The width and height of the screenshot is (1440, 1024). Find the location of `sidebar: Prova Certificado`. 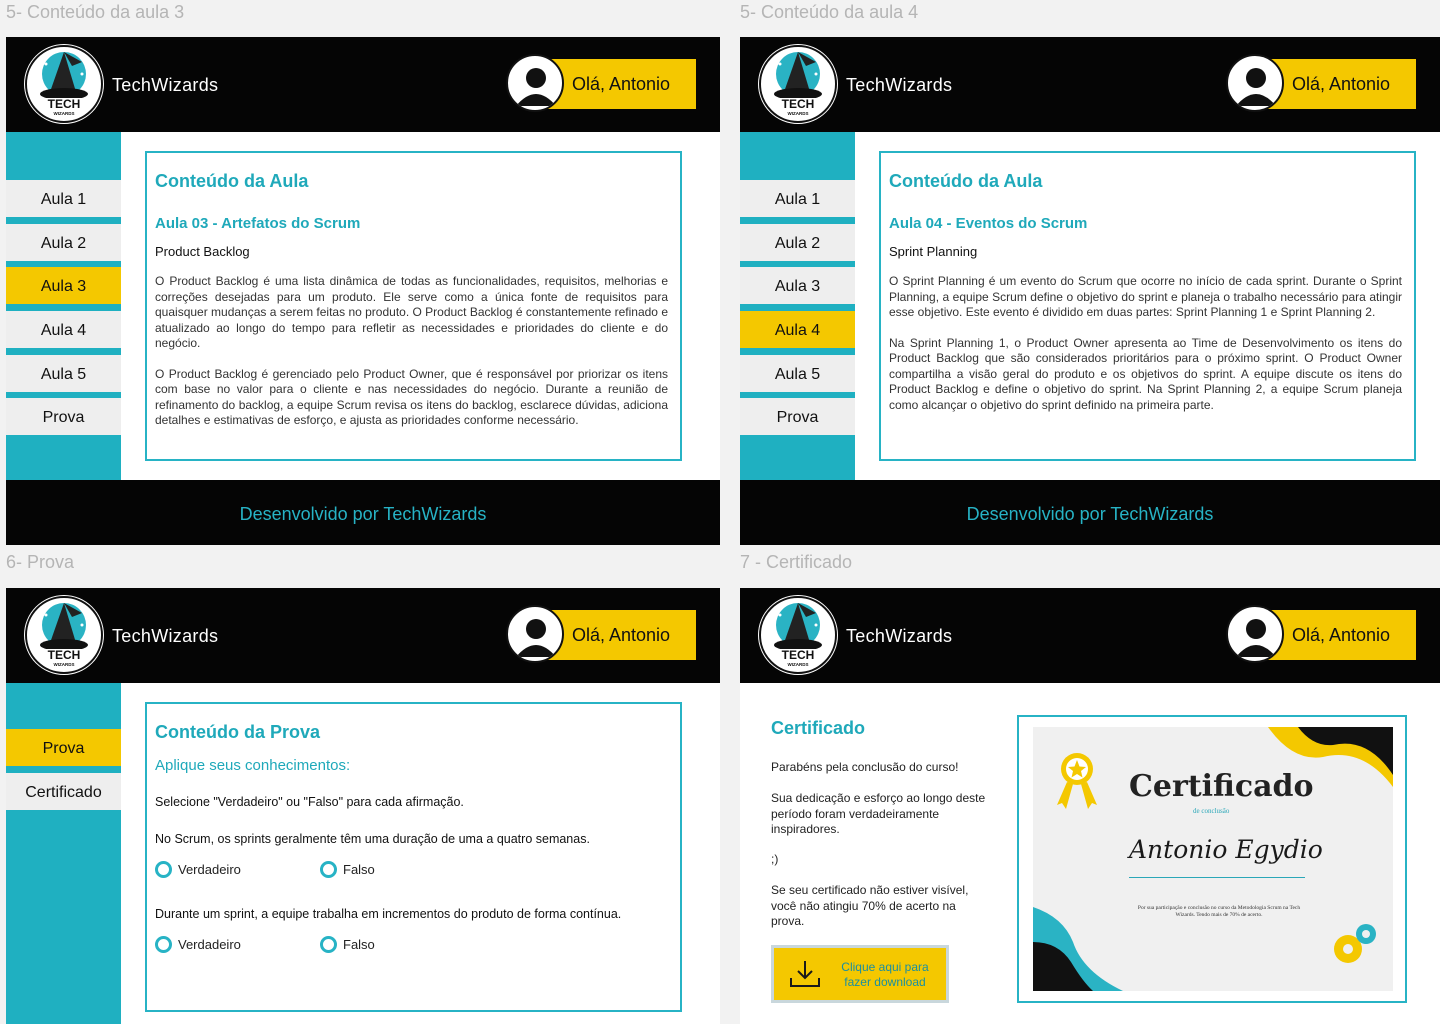

sidebar: Prova Certificado is located at coordinates (63, 853).